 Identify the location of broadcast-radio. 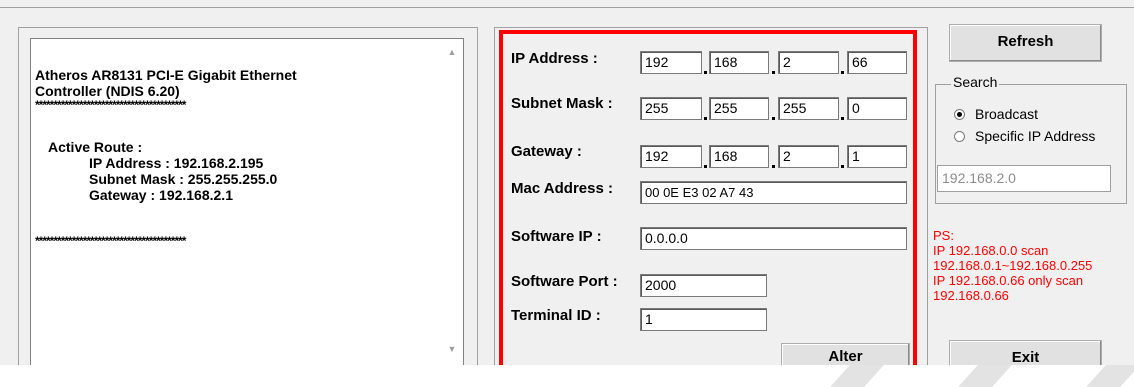
(959, 114).